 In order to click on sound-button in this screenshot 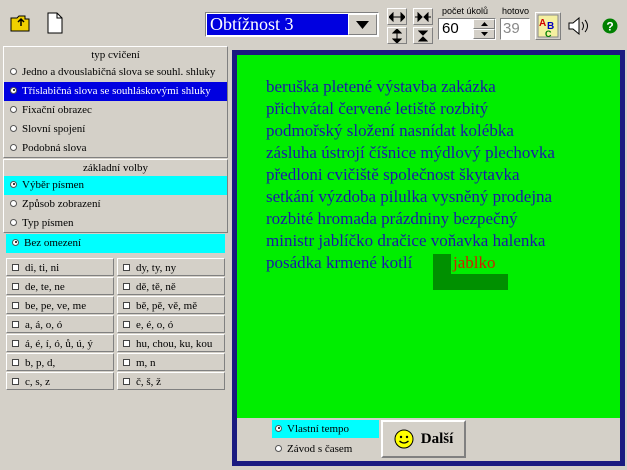, I will do `click(579, 26)`.